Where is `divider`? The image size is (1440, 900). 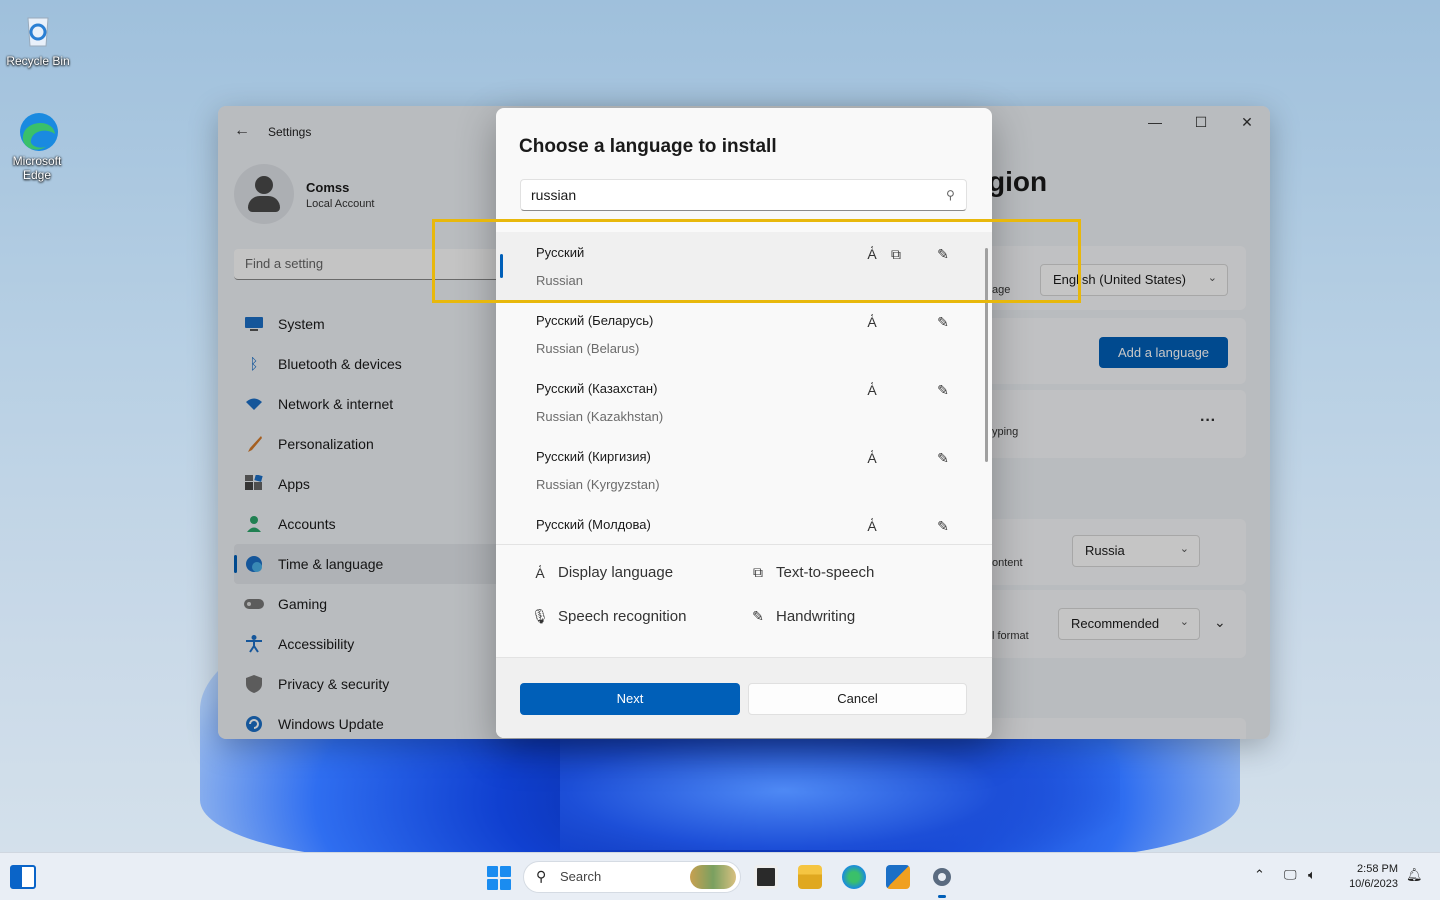 divider is located at coordinates (744, 544).